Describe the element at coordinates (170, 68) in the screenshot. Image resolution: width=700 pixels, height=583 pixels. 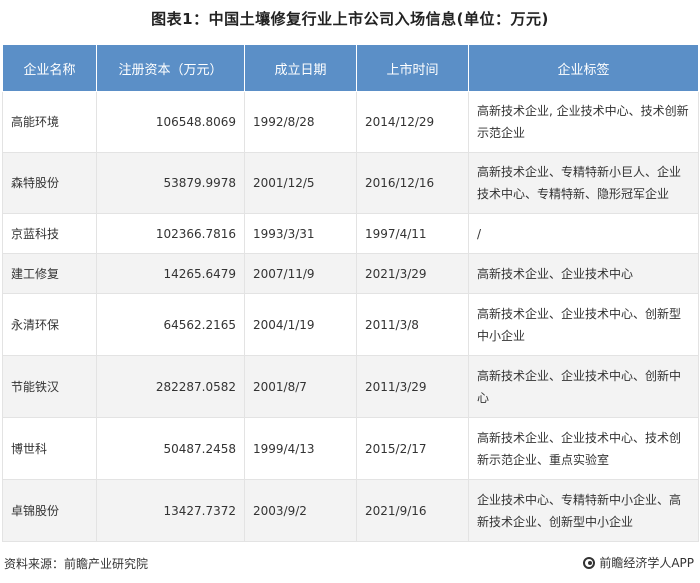
I see `column-header-capital: 注册资本（万元）` at that location.